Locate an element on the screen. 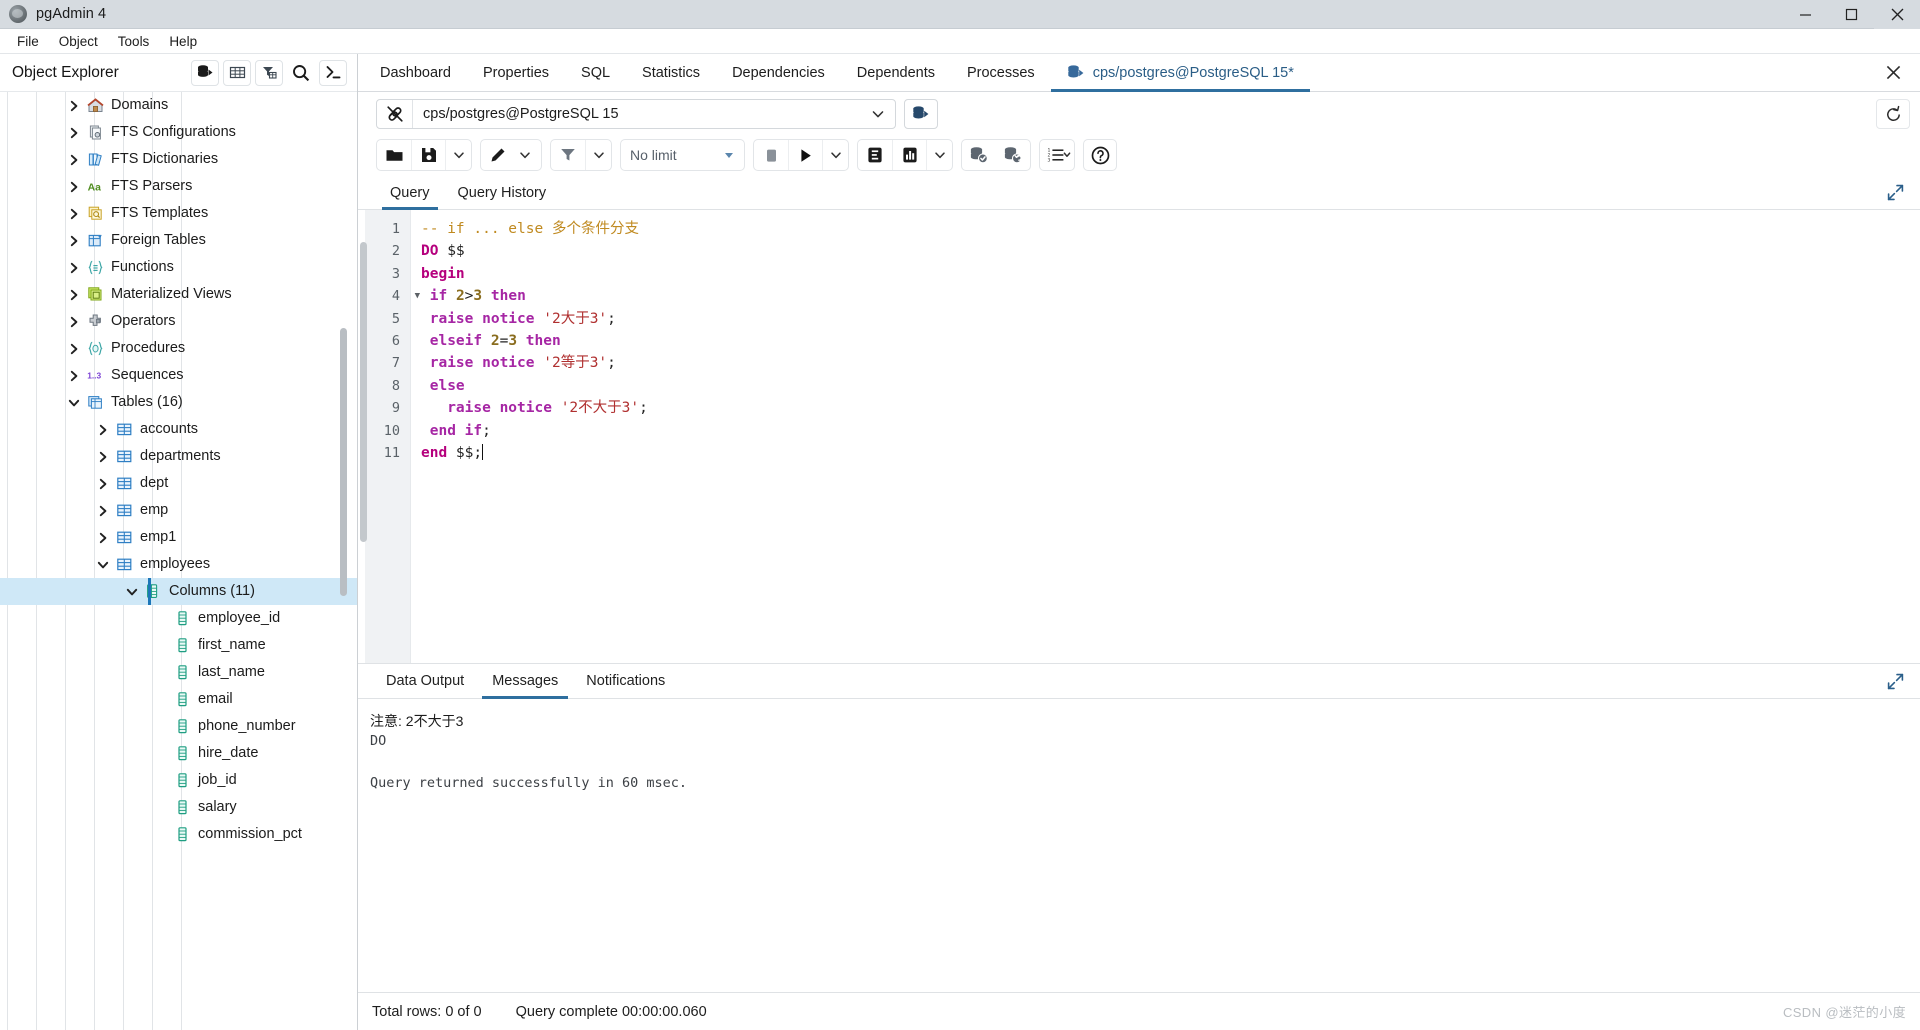  tree-item-domains: Domains is located at coordinates (178, 105).